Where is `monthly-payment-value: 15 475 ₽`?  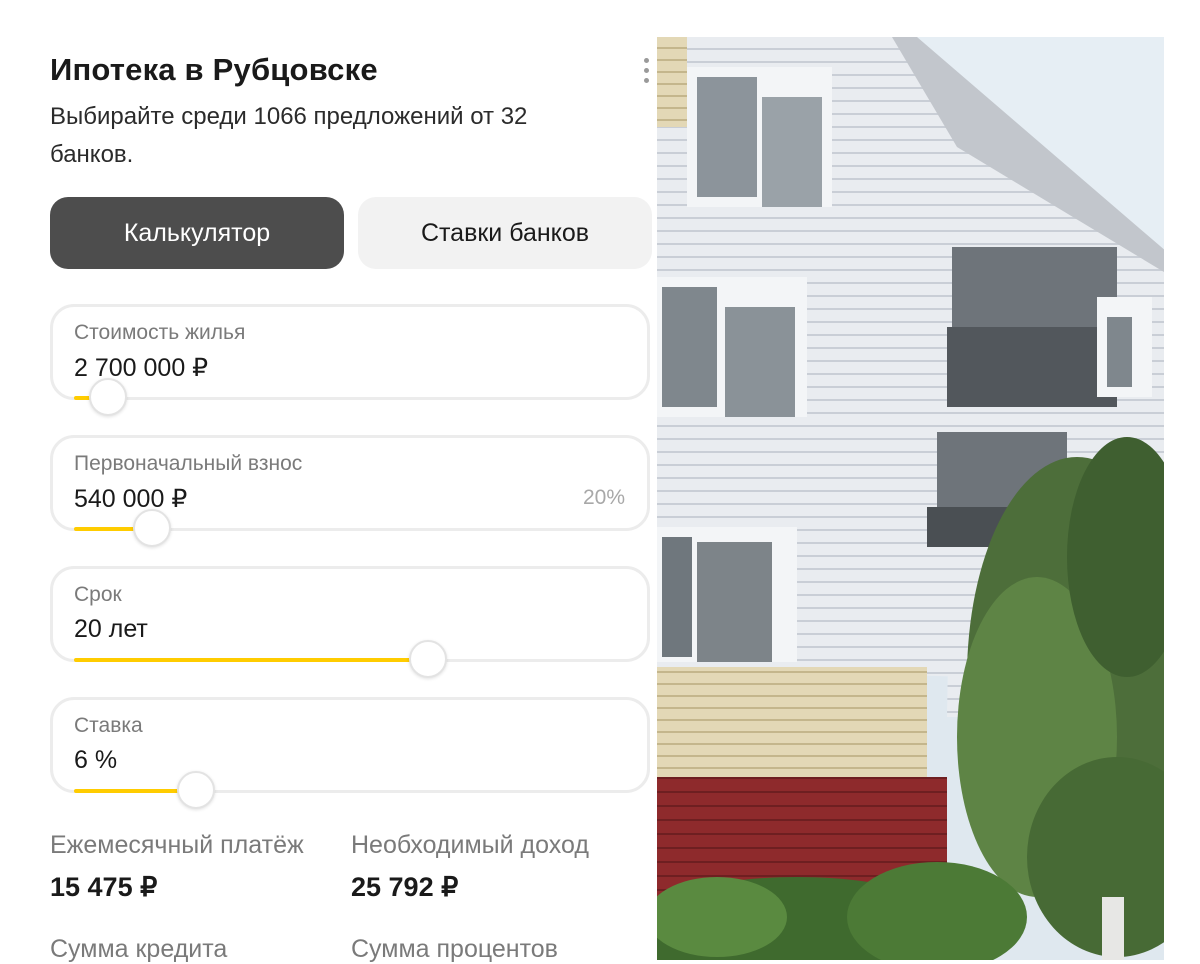
monthly-payment-value: 15 475 ₽ is located at coordinates (104, 887).